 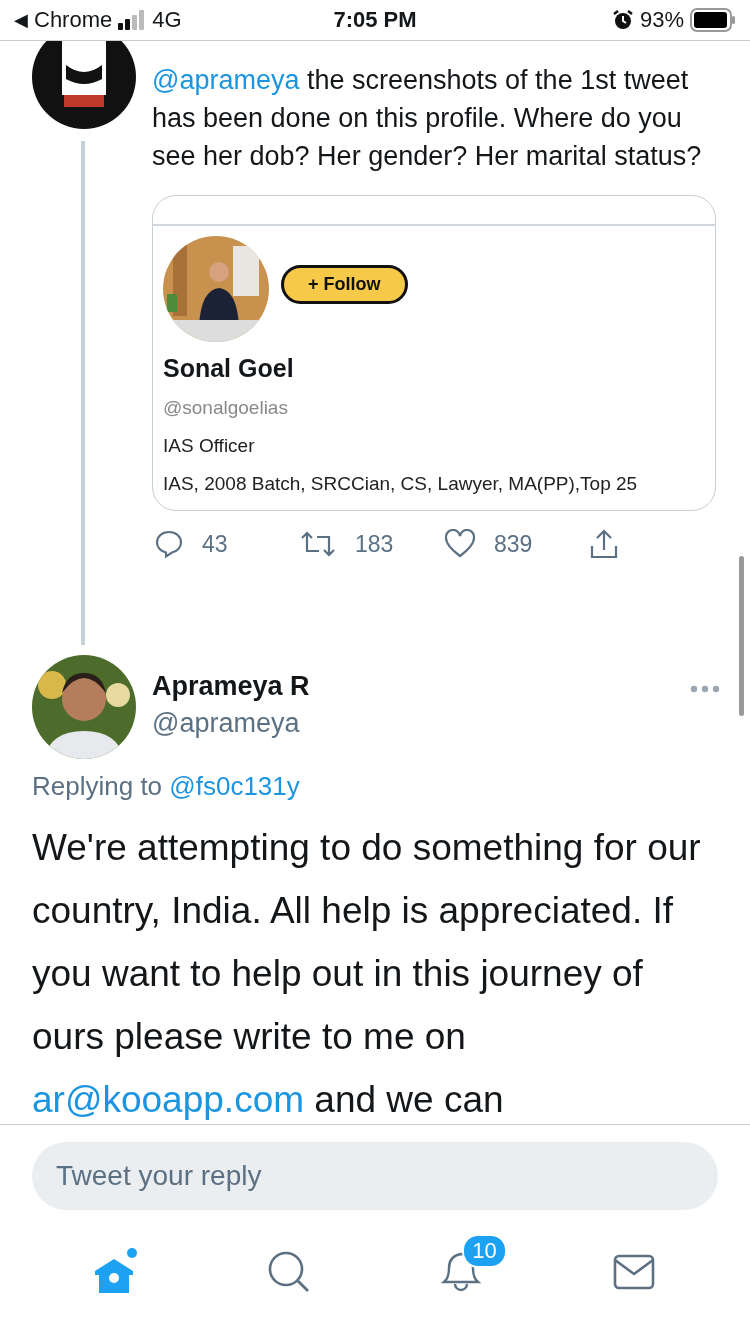 What do you see at coordinates (132, 20) in the screenshot?
I see `signal-icon` at bounding box center [132, 20].